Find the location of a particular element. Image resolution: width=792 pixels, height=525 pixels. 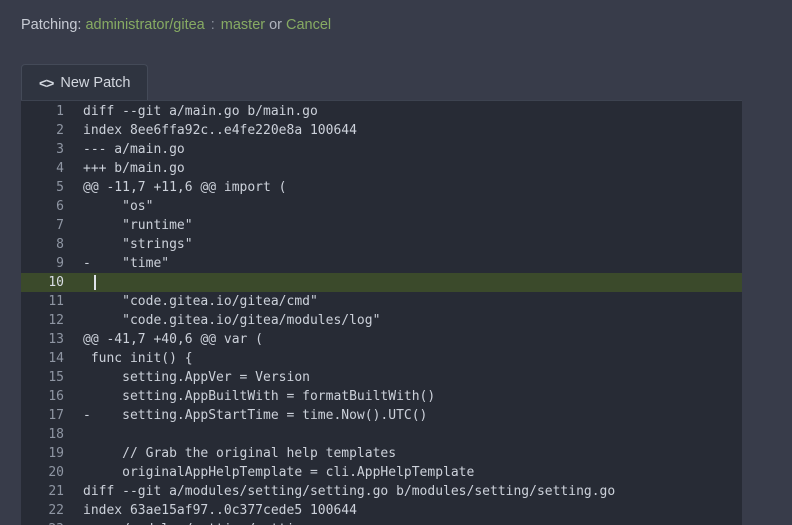

line-text: func init() { is located at coordinates (138, 358).